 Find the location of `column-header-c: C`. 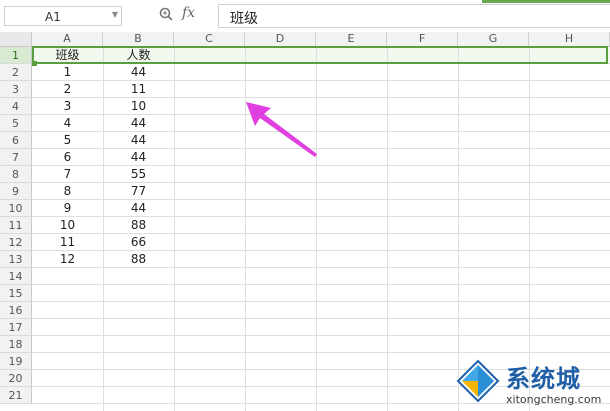

column-header-c: C is located at coordinates (209, 39).